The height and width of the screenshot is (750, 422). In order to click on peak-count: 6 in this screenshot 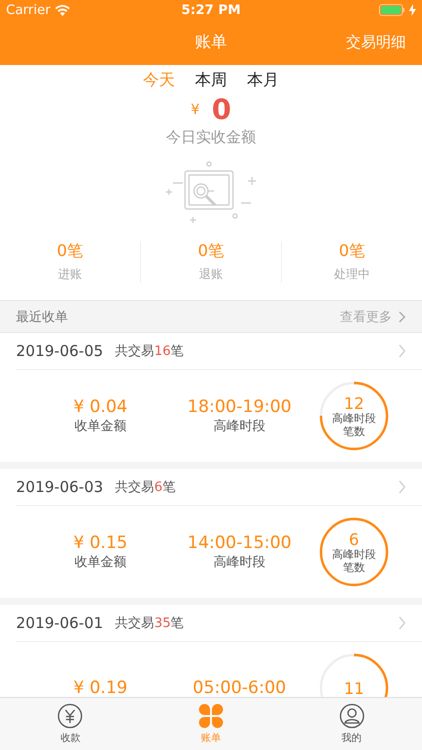, I will do `click(354, 539)`.